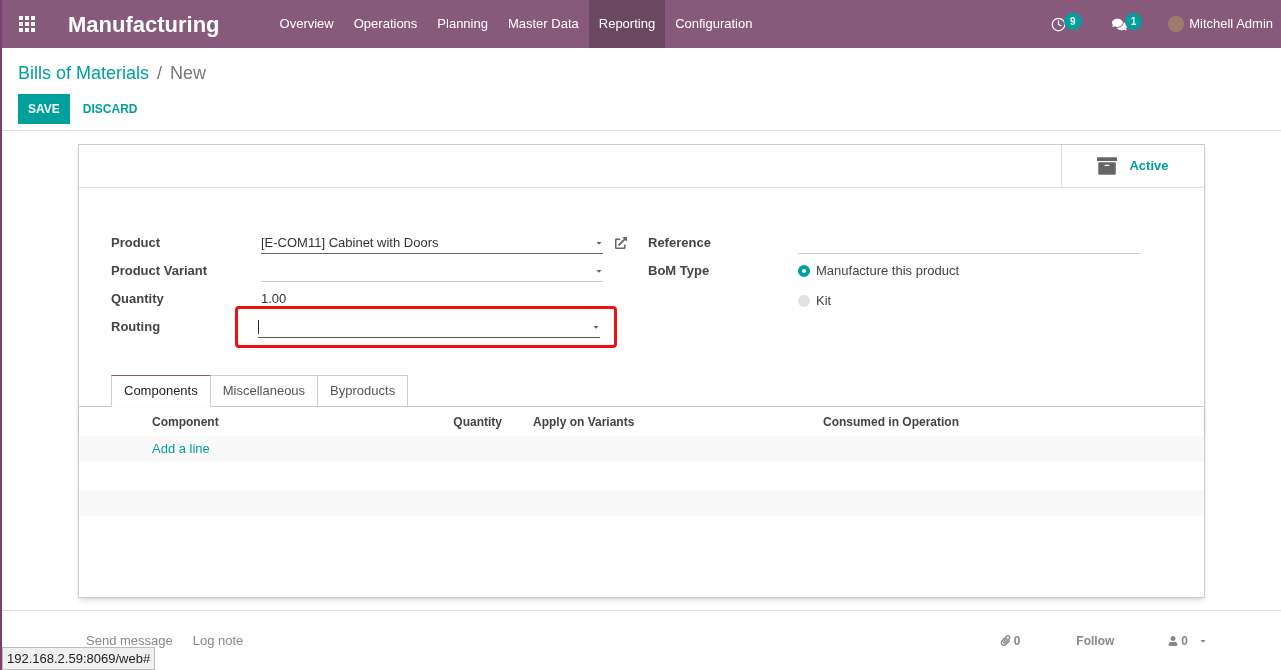  Describe the element at coordinates (1095, 640) in the screenshot. I see `follow-button: Follow` at that location.